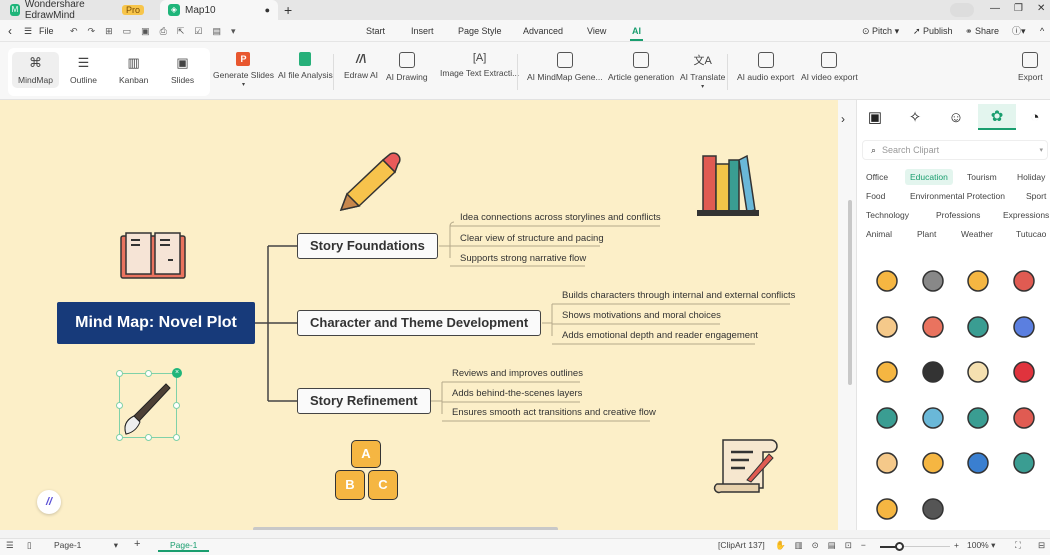  What do you see at coordinates (887, 372) in the screenshot?
I see `puzzle-icon` at bounding box center [887, 372].